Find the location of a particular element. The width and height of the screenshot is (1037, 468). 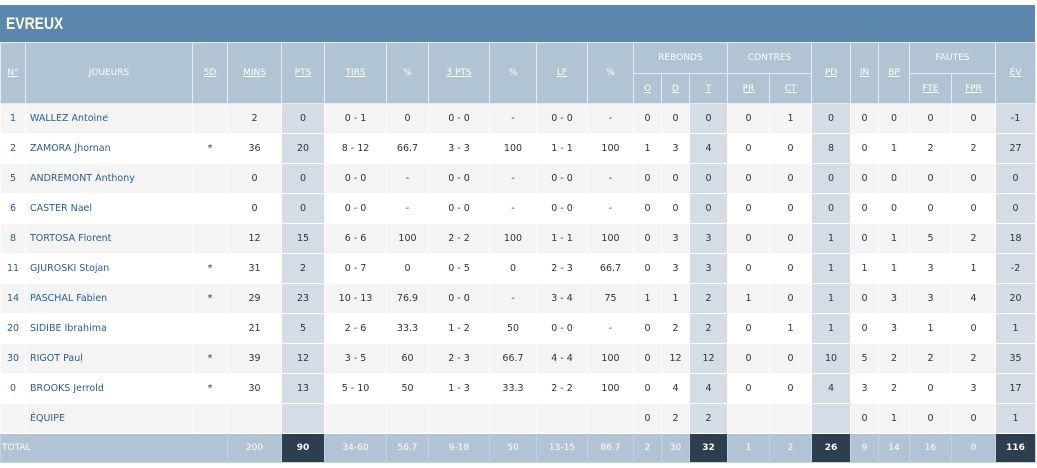

player-name: TORTOSA Florent is located at coordinates (109, 238).